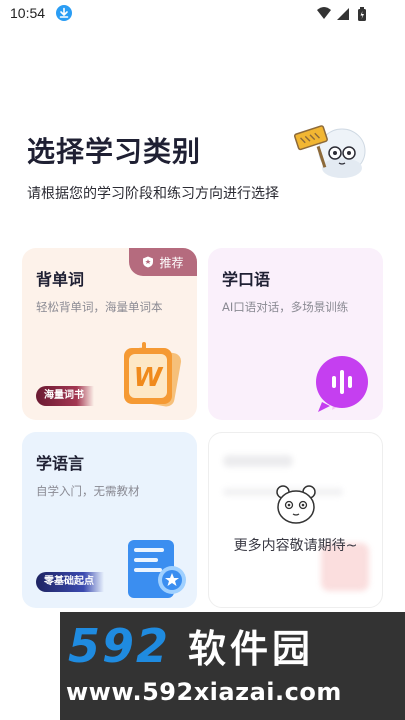 The width and height of the screenshot is (405, 720). Describe the element at coordinates (149, 378) in the screenshot. I see `svg-text: W` at that location.